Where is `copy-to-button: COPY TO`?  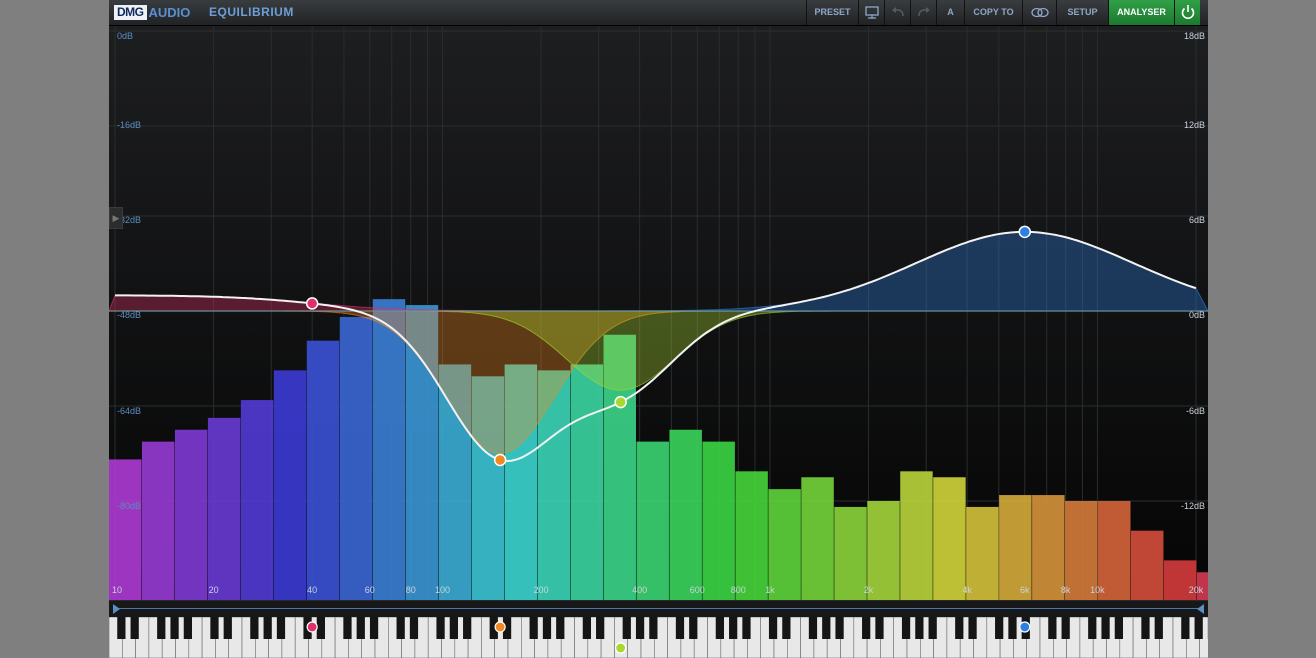
copy-to-button: COPY TO is located at coordinates (993, 12).